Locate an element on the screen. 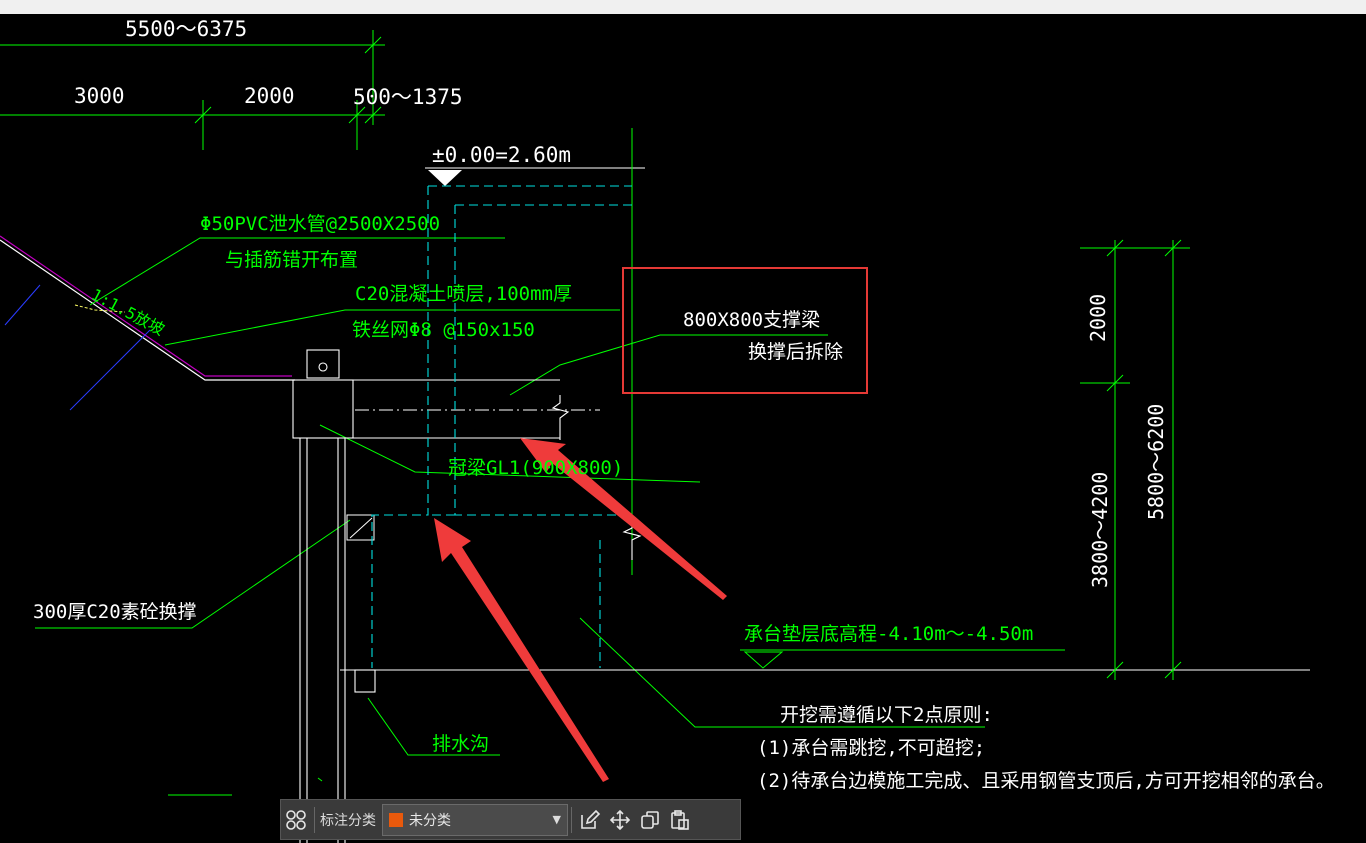  category-select: 未分类 ▼ is located at coordinates (475, 819).